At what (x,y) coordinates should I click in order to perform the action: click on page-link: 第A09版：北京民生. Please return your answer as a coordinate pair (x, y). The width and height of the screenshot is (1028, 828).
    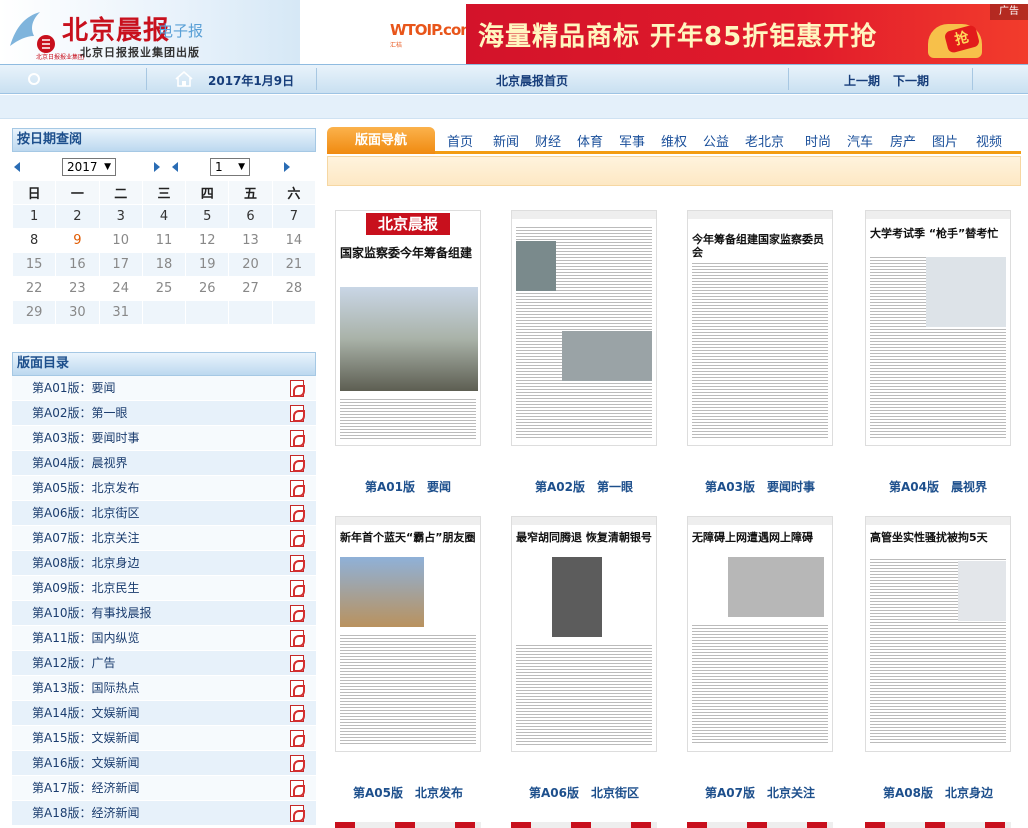
    Looking at the image, I should click on (85, 588).